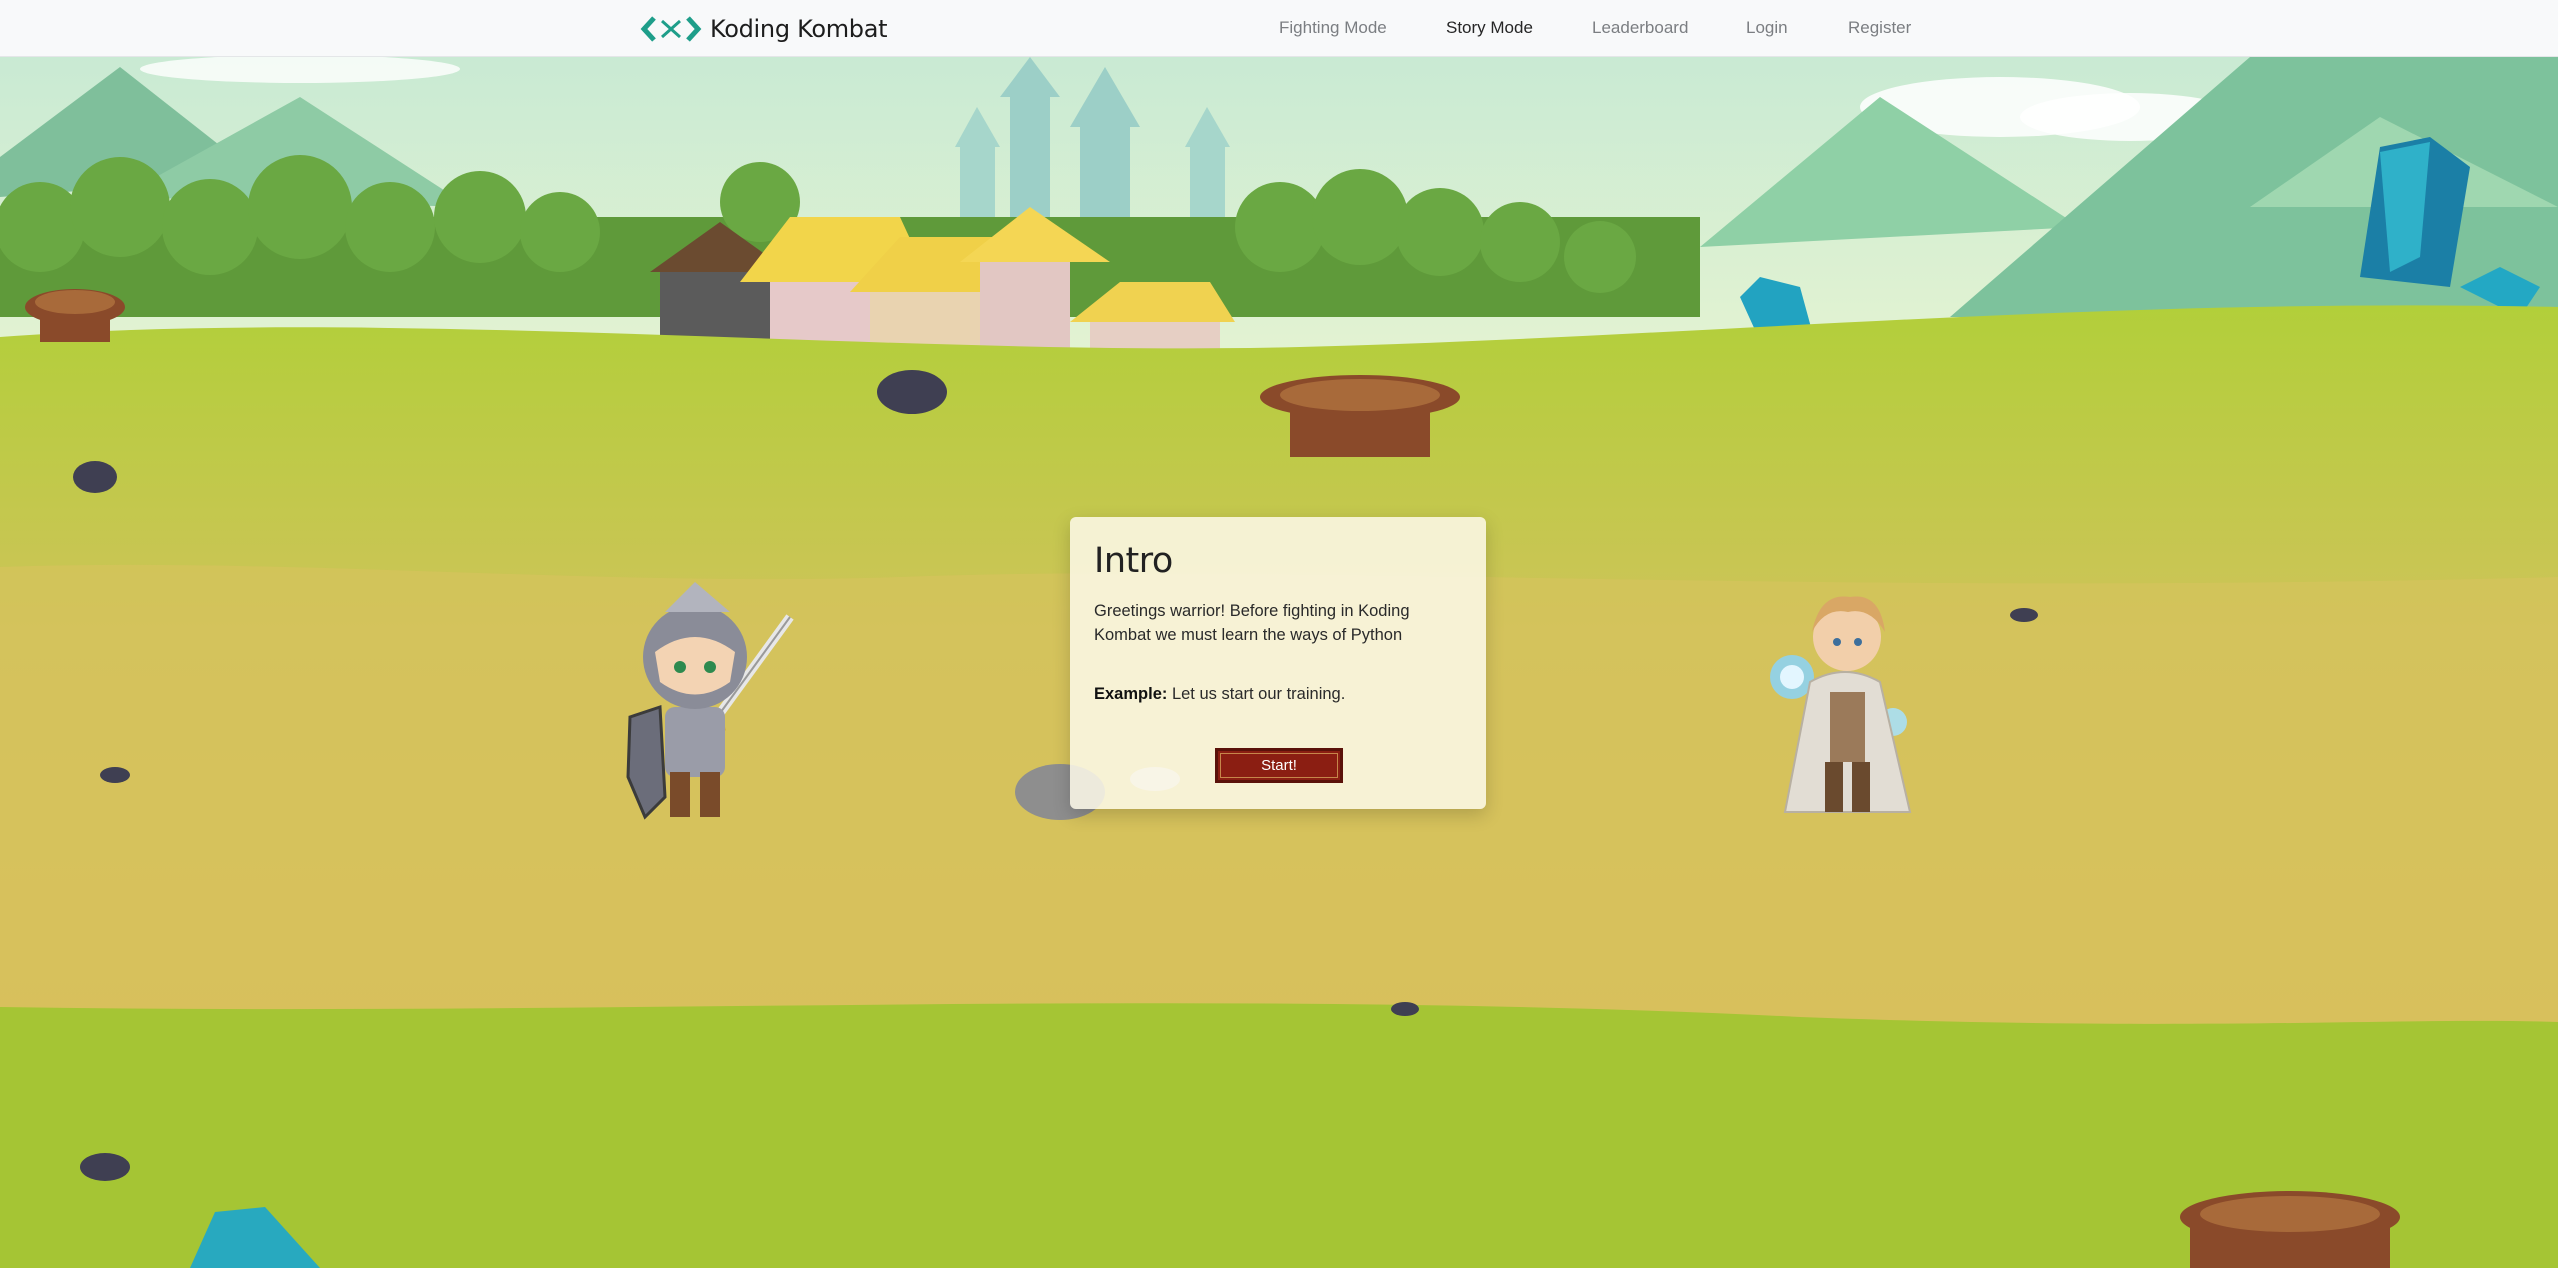  I want to click on brand: Koding Kombat, so click(764, 29).